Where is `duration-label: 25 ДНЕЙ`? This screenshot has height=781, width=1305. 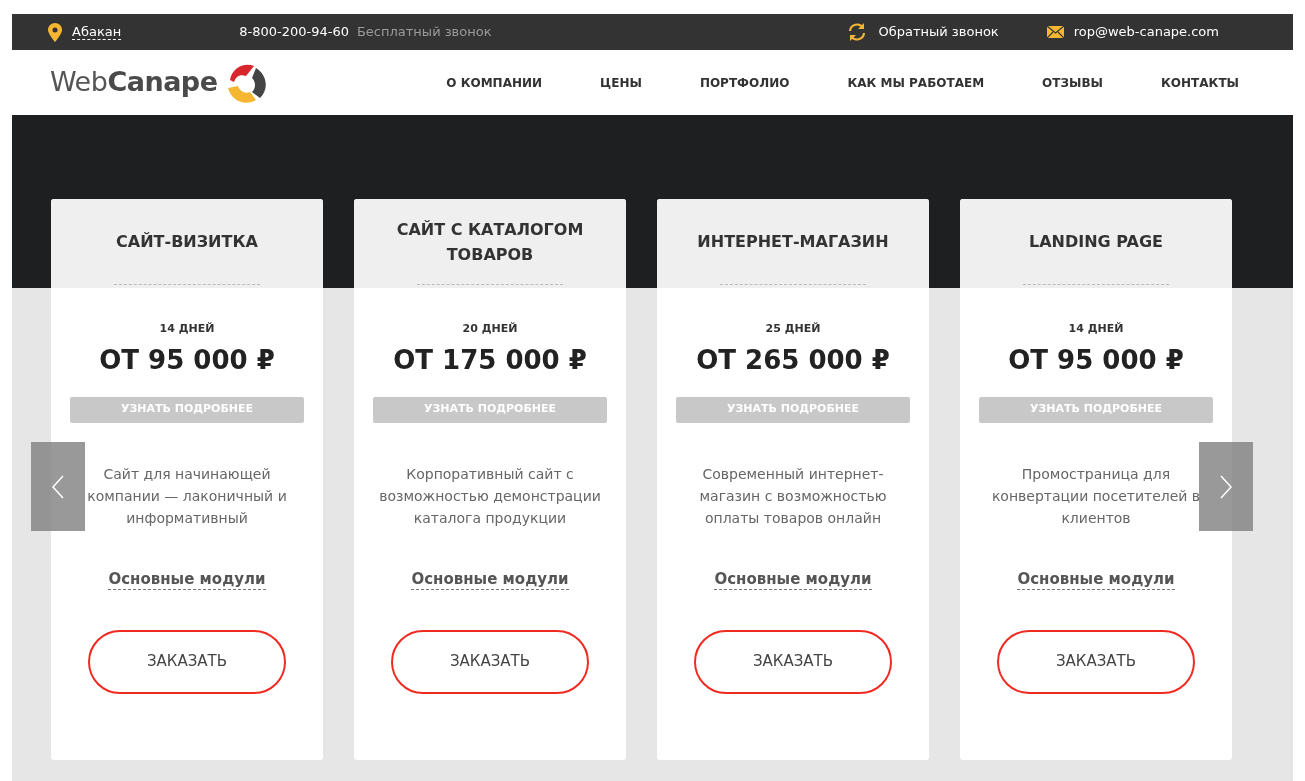
duration-label: 25 ДНЕЙ is located at coordinates (793, 329).